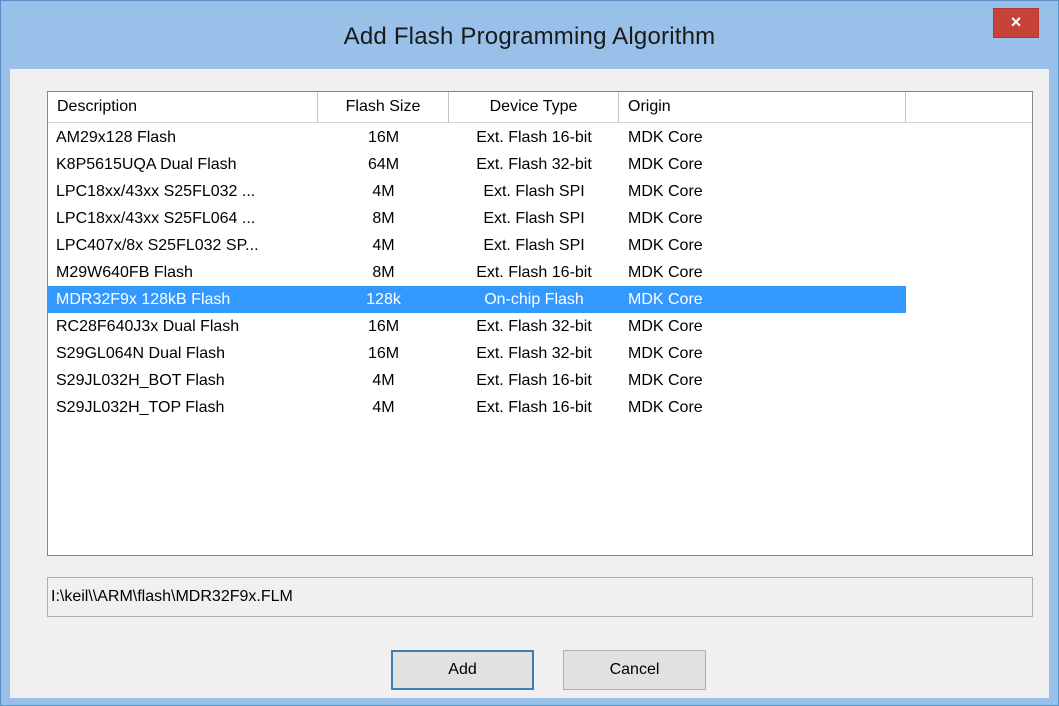 The height and width of the screenshot is (706, 1059). What do you see at coordinates (383, 164) in the screenshot?
I see `cell-flash-size: 64M` at bounding box center [383, 164].